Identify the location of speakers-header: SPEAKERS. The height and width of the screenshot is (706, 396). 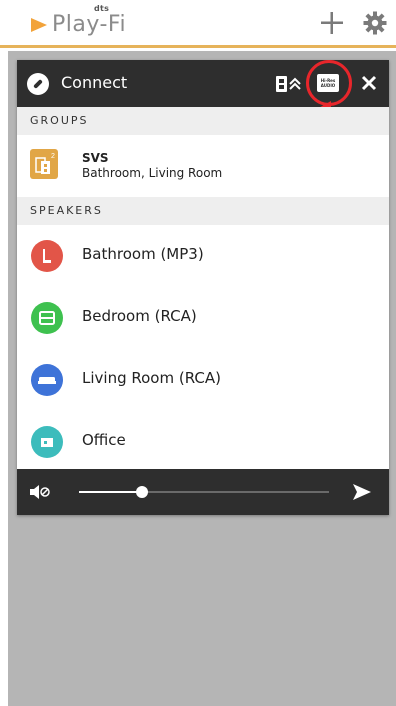
(203, 211).